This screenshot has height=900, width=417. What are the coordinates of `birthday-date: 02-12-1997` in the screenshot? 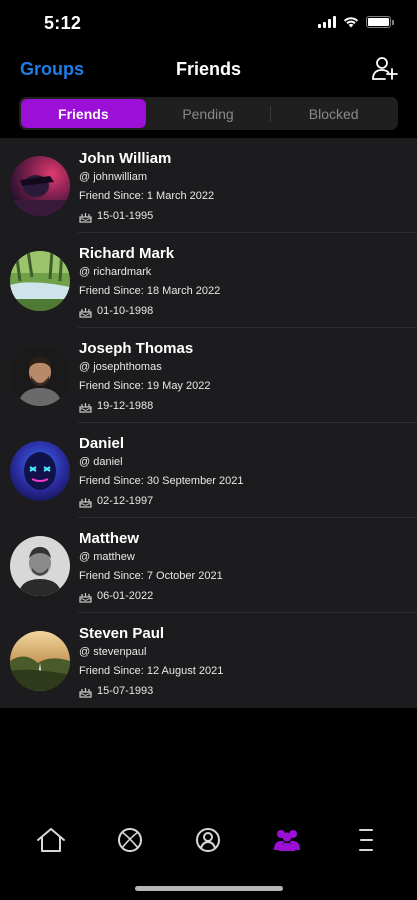 It's located at (125, 501).